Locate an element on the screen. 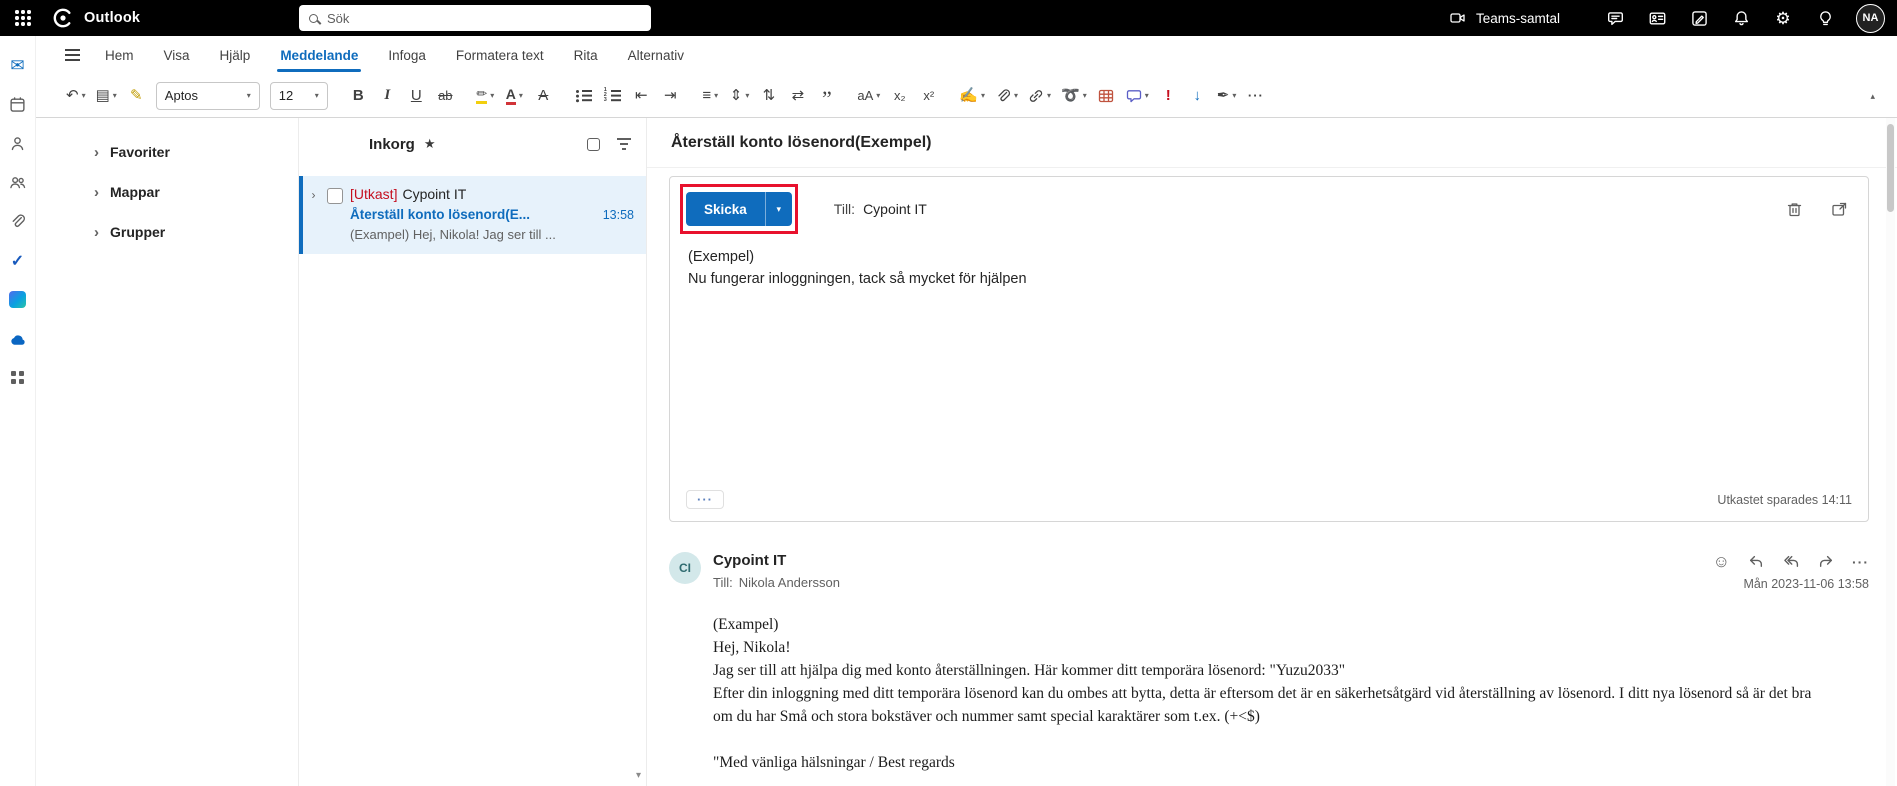  user-avatar: NA is located at coordinates (1870, 18).